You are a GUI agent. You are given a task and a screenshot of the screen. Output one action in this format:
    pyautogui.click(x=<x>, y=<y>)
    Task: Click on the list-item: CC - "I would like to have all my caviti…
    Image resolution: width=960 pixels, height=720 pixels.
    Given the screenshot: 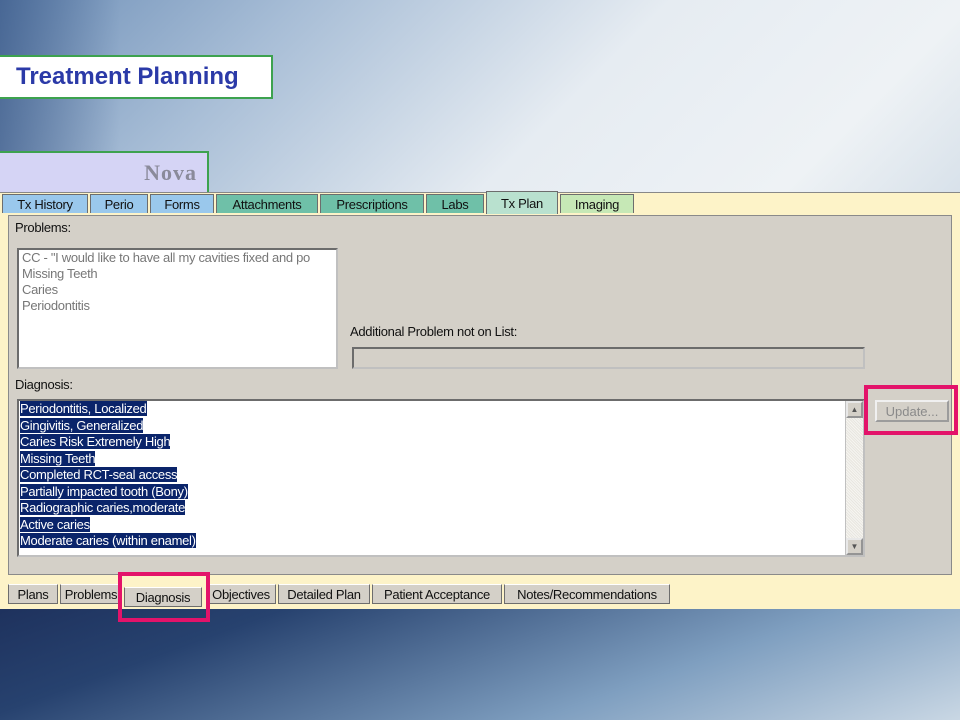 What is the action you would take?
    pyautogui.click(x=177, y=258)
    